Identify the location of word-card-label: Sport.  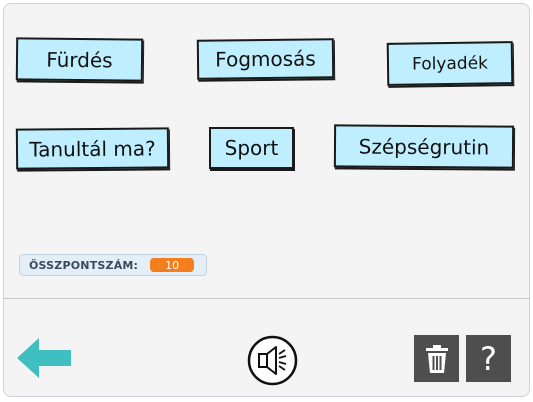
(251, 148).